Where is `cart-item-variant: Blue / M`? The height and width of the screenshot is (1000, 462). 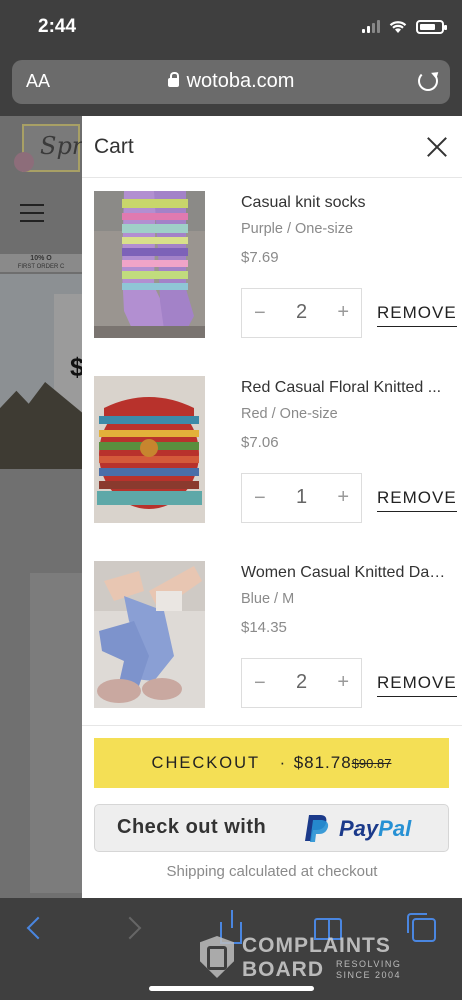 cart-item-variant: Blue / M is located at coordinates (268, 599).